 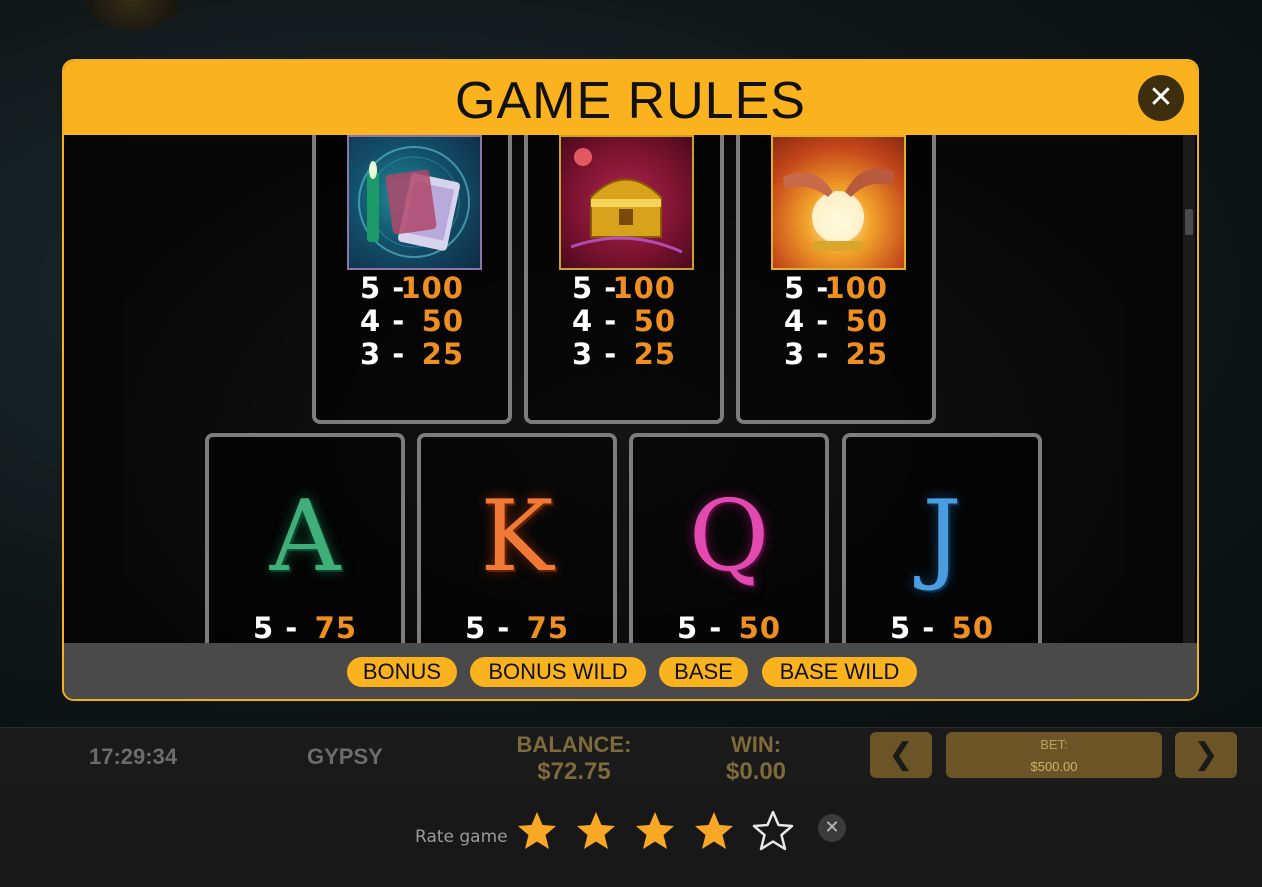 I want to click on treasure-chest-symbol-icon, so click(x=626, y=202).